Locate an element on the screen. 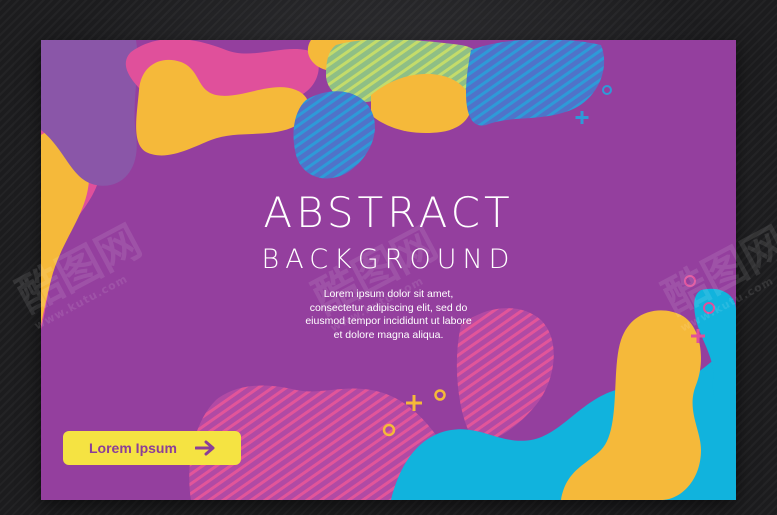  cta-button-label: Lorem Ipsum is located at coordinates (133, 448).